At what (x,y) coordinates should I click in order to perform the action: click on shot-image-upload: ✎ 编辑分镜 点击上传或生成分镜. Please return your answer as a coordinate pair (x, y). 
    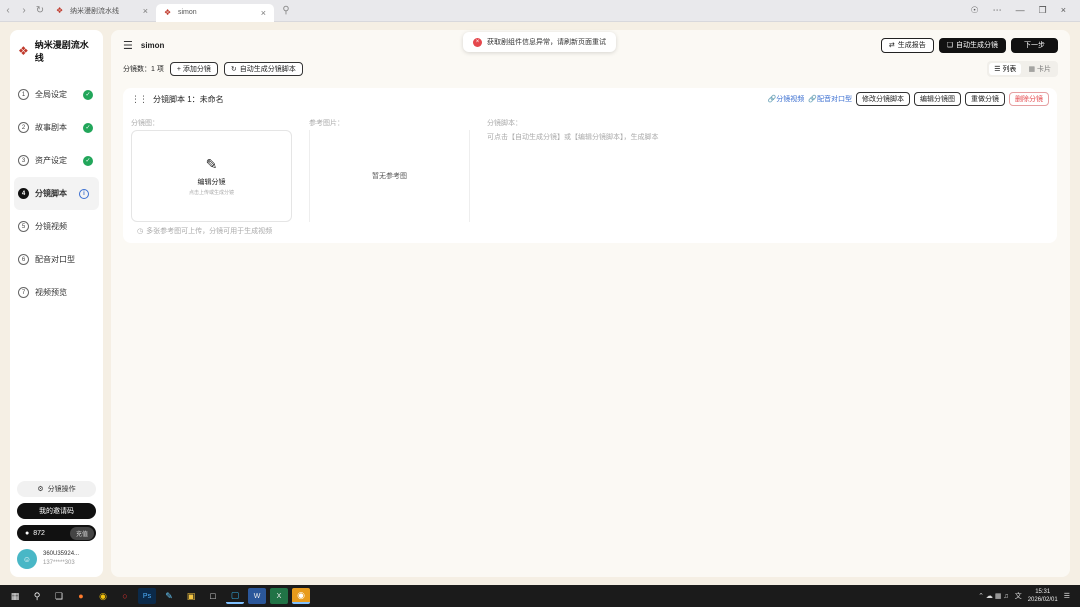
    Looking at the image, I should click on (211, 176).